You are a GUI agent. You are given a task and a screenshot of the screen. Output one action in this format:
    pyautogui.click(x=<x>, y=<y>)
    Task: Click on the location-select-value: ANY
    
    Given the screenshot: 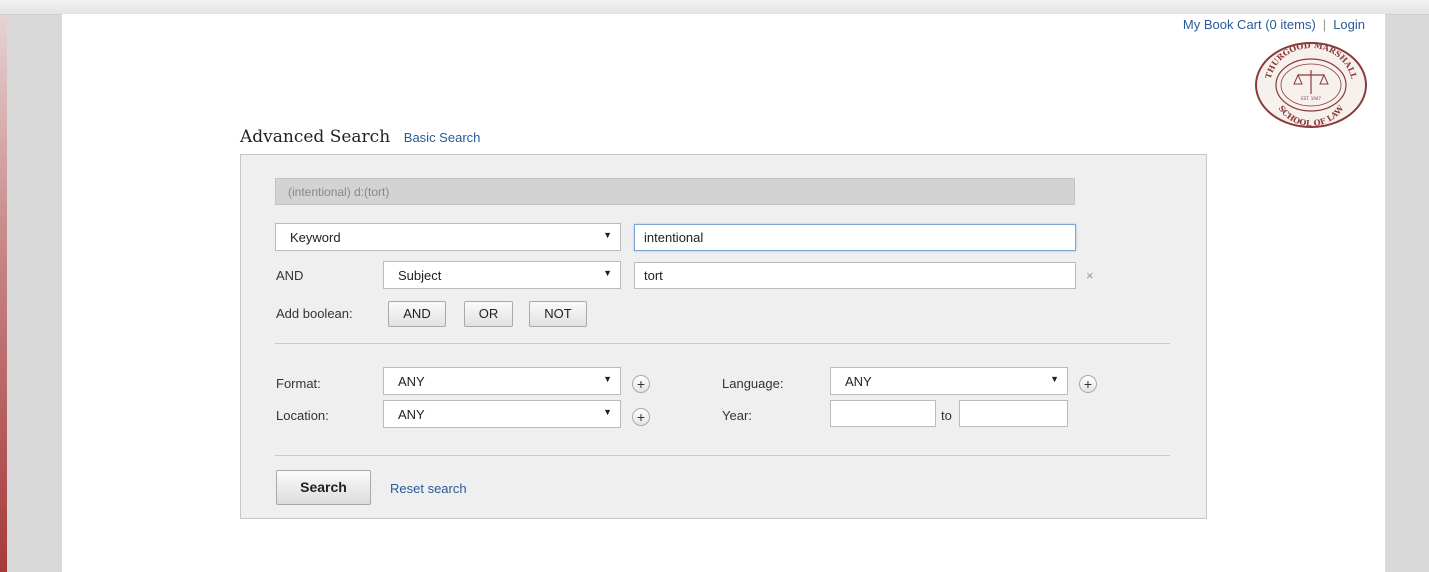 What is the action you would take?
    pyautogui.click(x=411, y=414)
    